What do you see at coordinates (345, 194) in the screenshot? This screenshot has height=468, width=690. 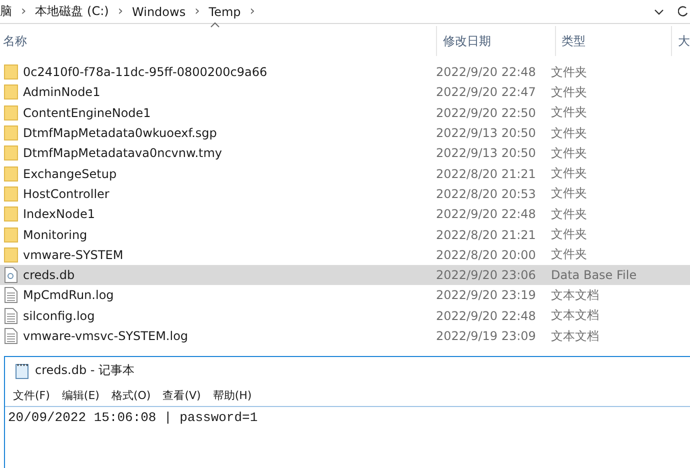 I see `file-row: HostController 2022/8/20 20:53 文件夹` at bounding box center [345, 194].